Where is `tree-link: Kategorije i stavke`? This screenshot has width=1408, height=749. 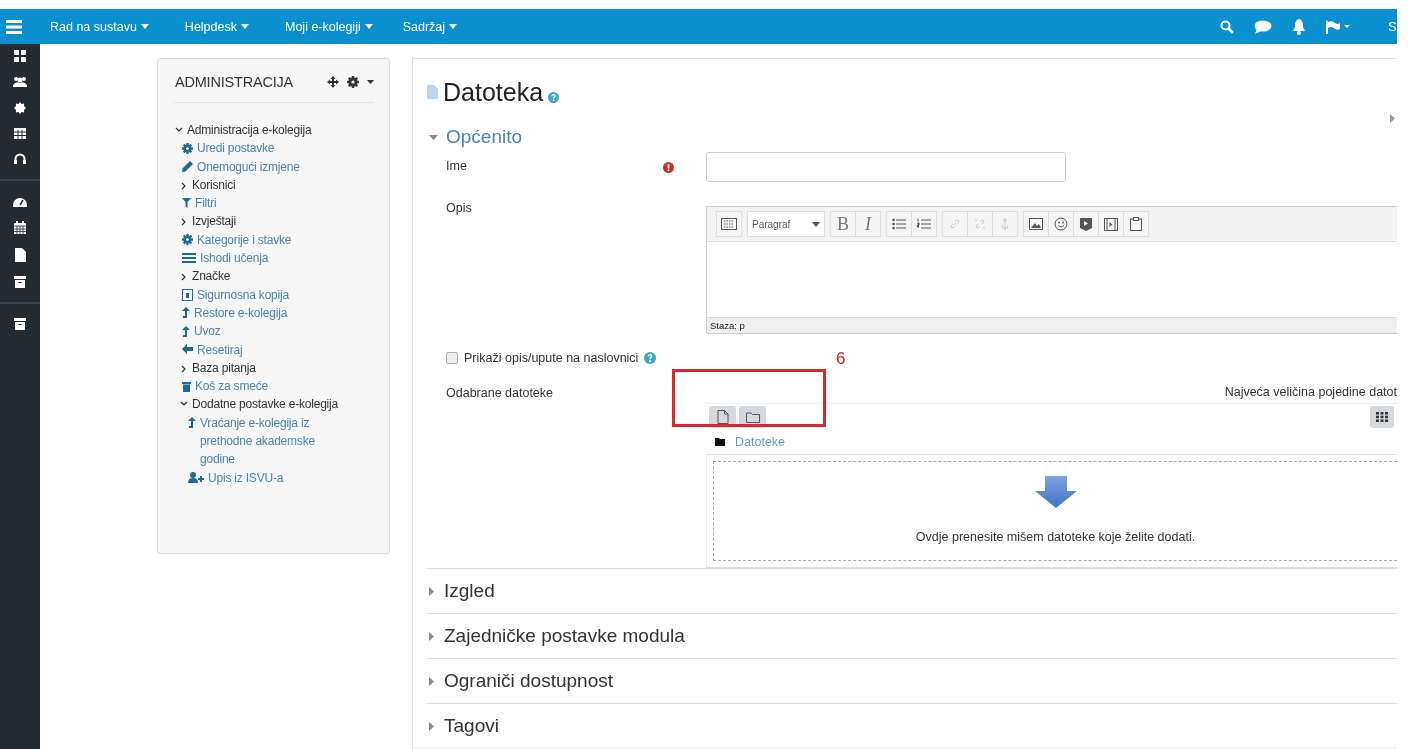
tree-link: Kategorije i stavke is located at coordinates (244, 240).